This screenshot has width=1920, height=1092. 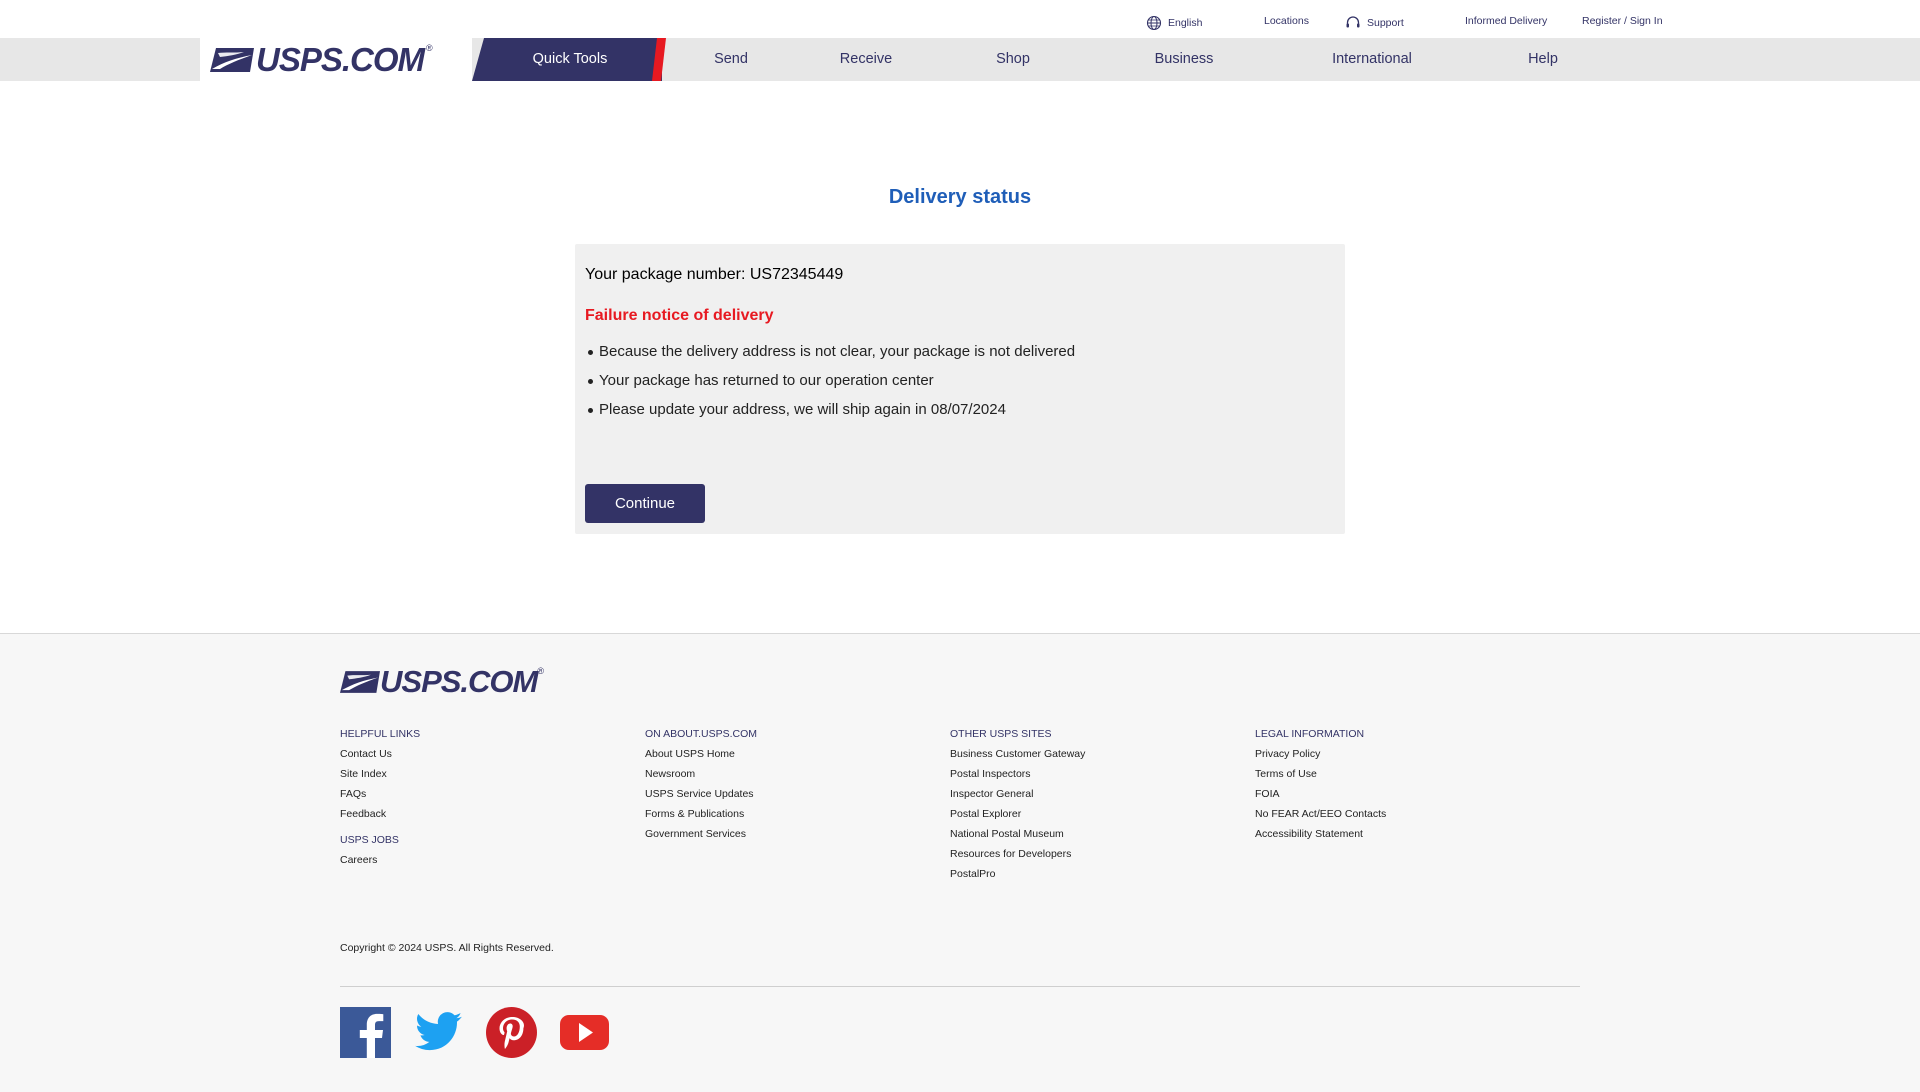 I want to click on locations-label: Locations, so click(x=1286, y=21).